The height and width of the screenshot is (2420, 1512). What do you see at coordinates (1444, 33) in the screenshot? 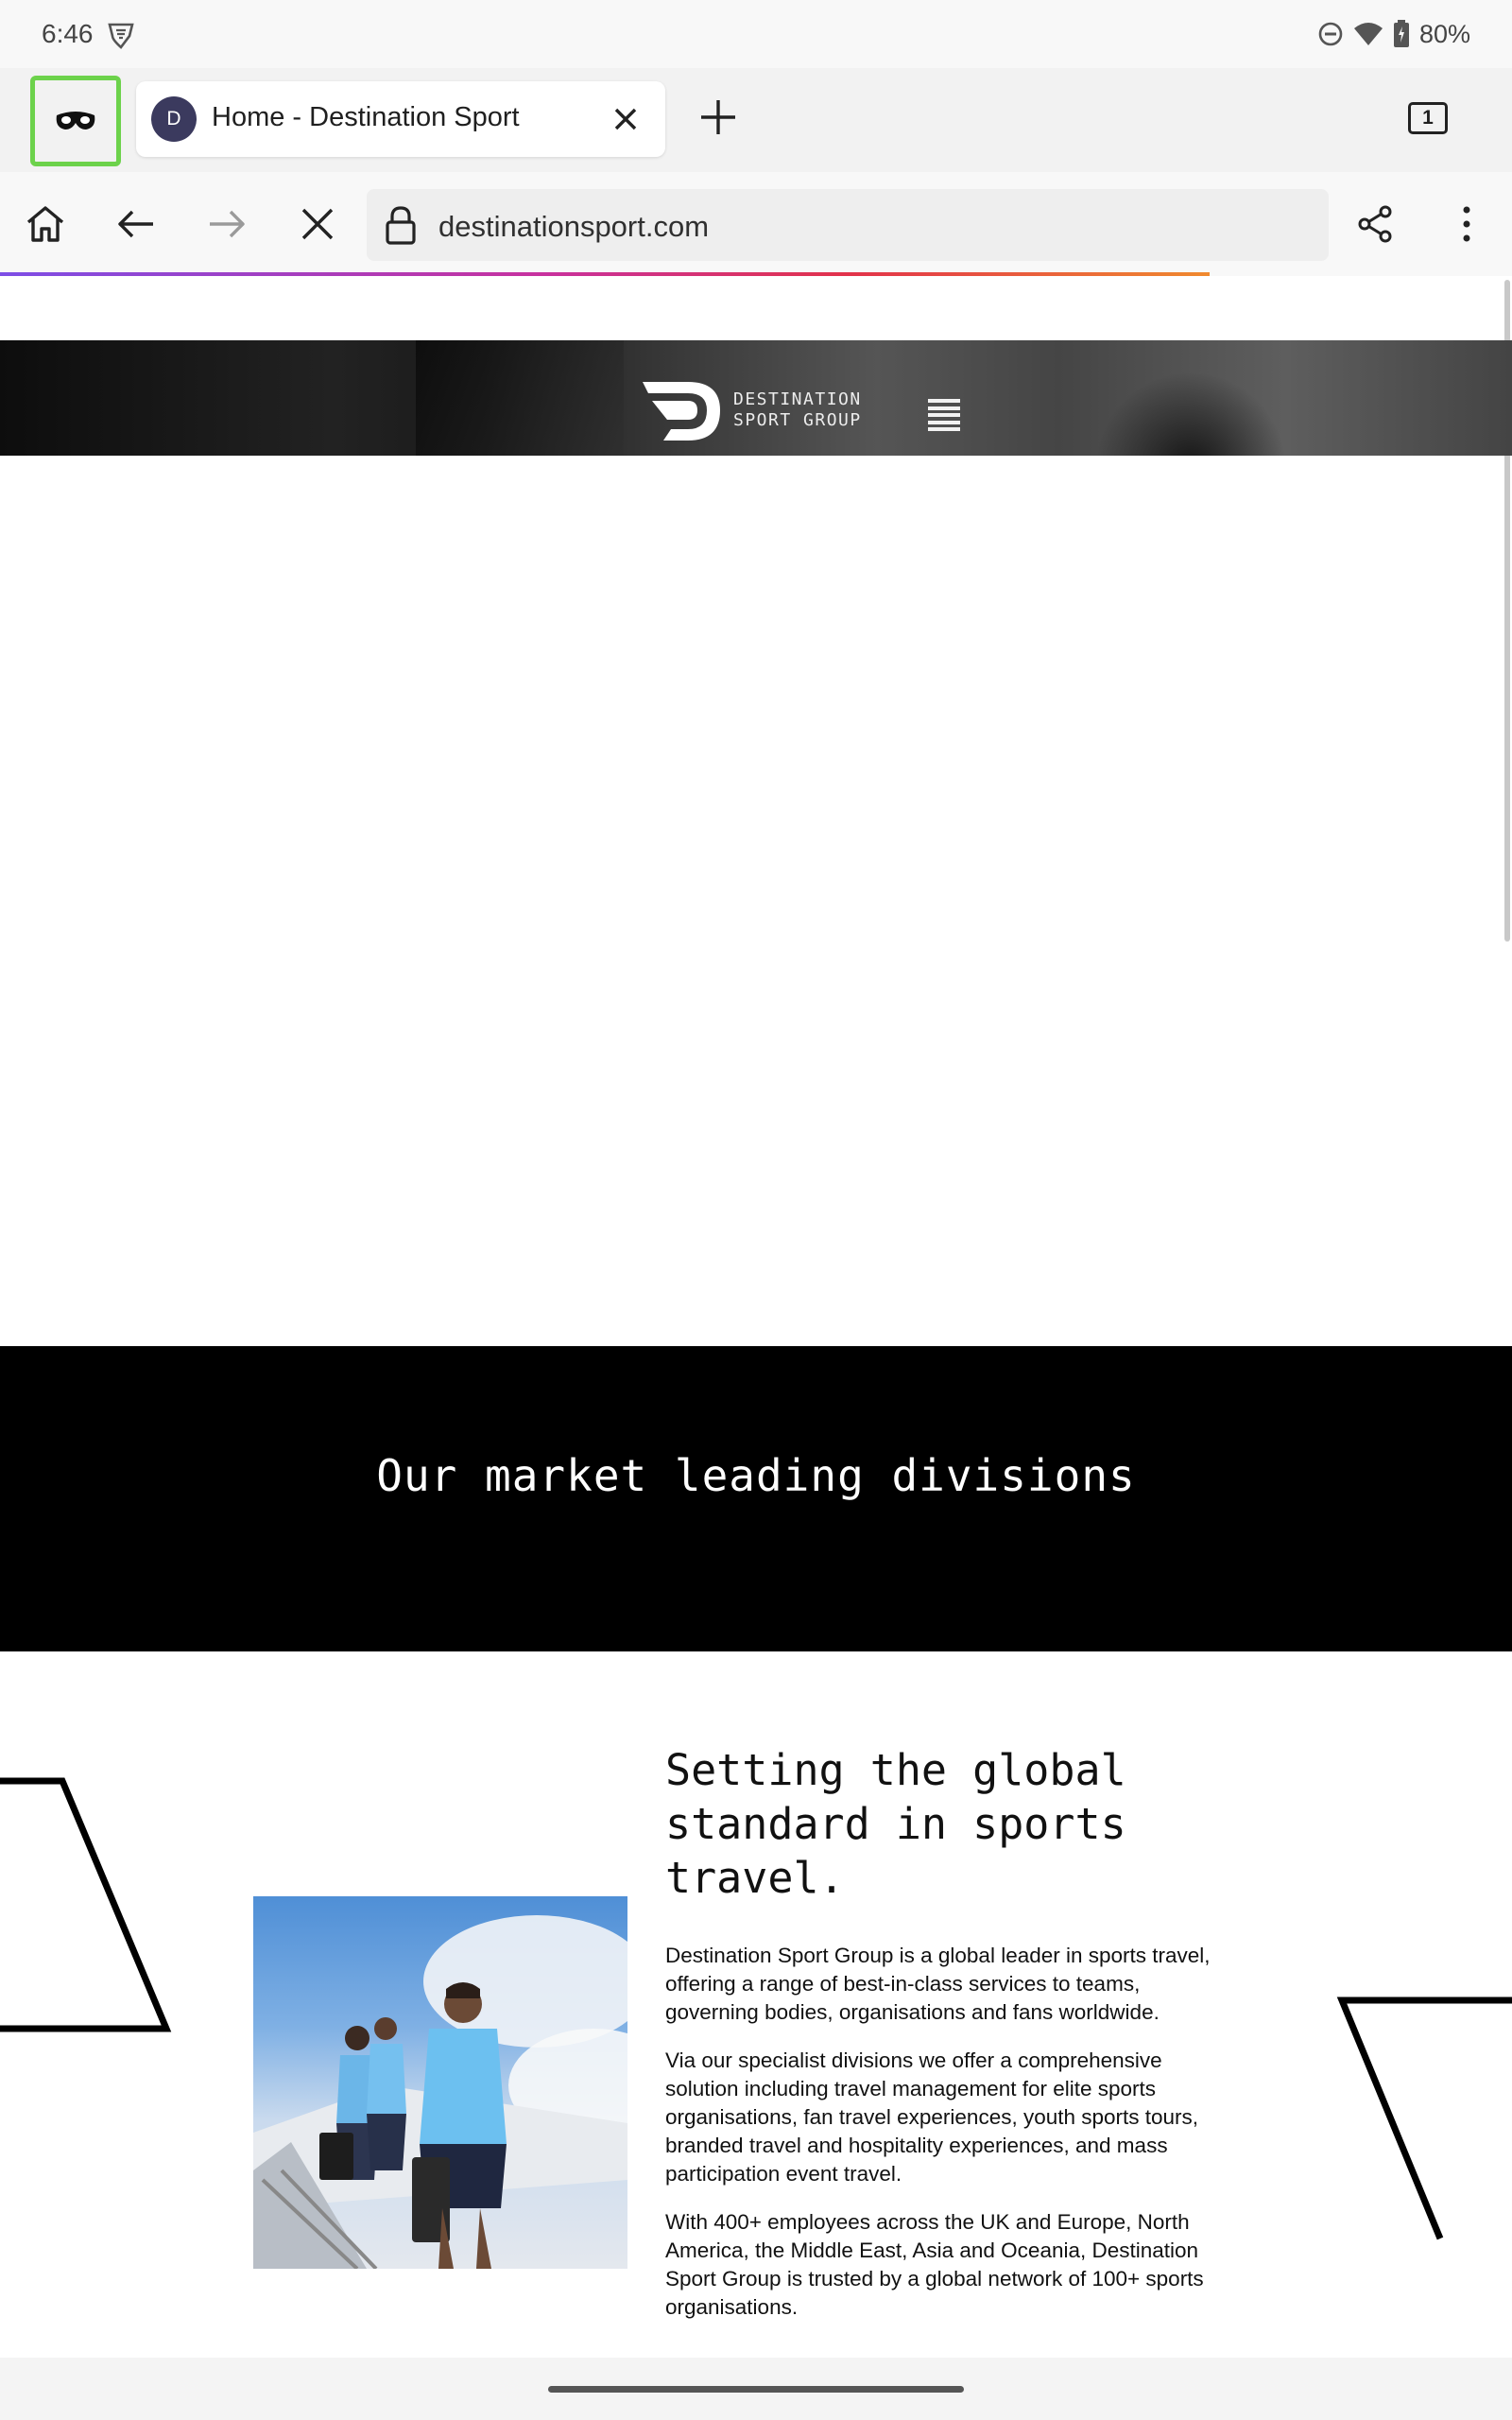
I see `battery-percent: 80%` at bounding box center [1444, 33].